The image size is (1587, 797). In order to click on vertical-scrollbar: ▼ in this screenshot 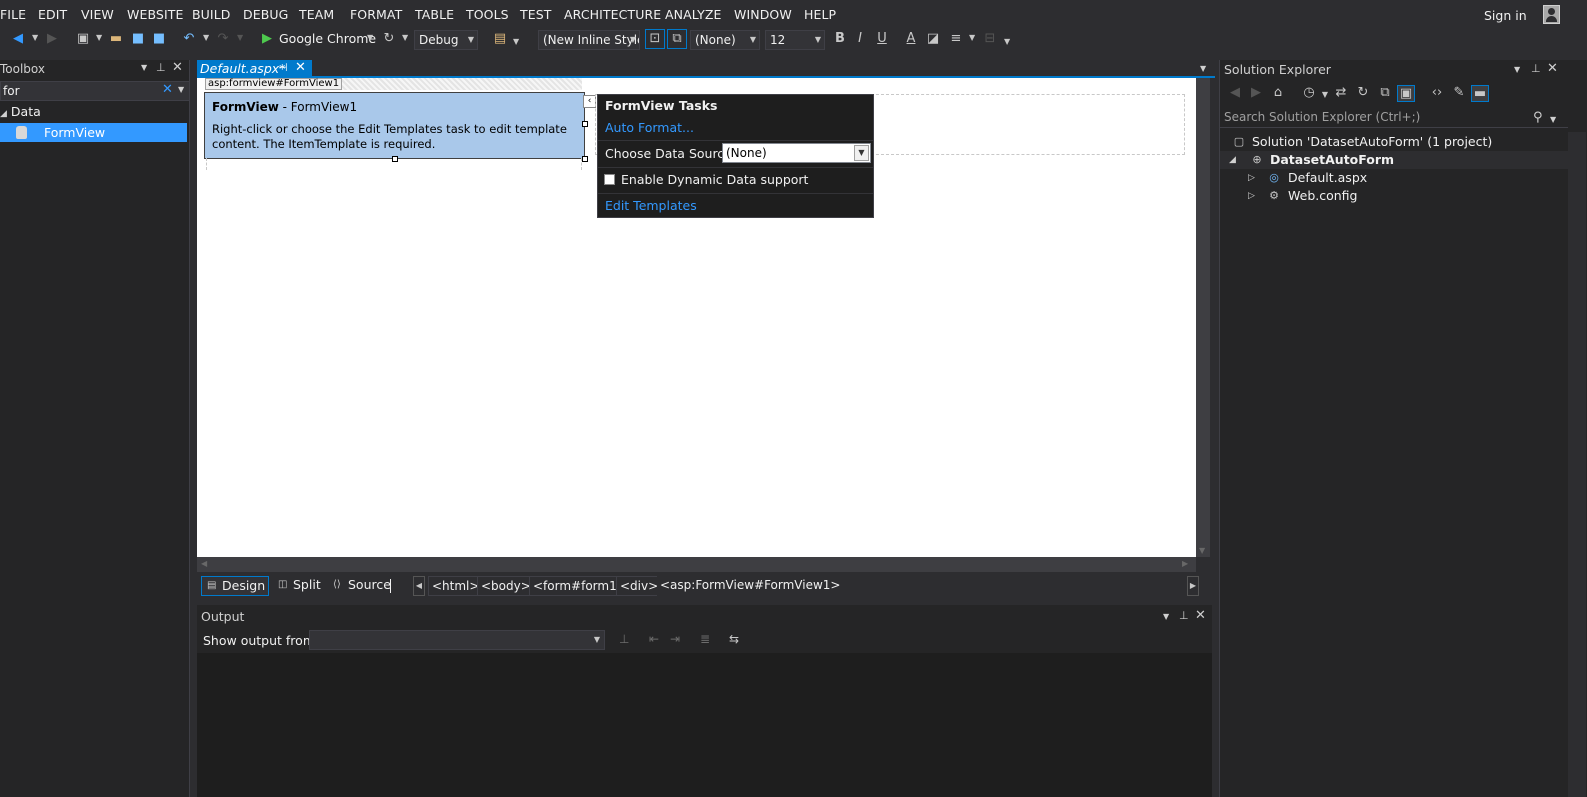, I will do `click(1203, 317)`.